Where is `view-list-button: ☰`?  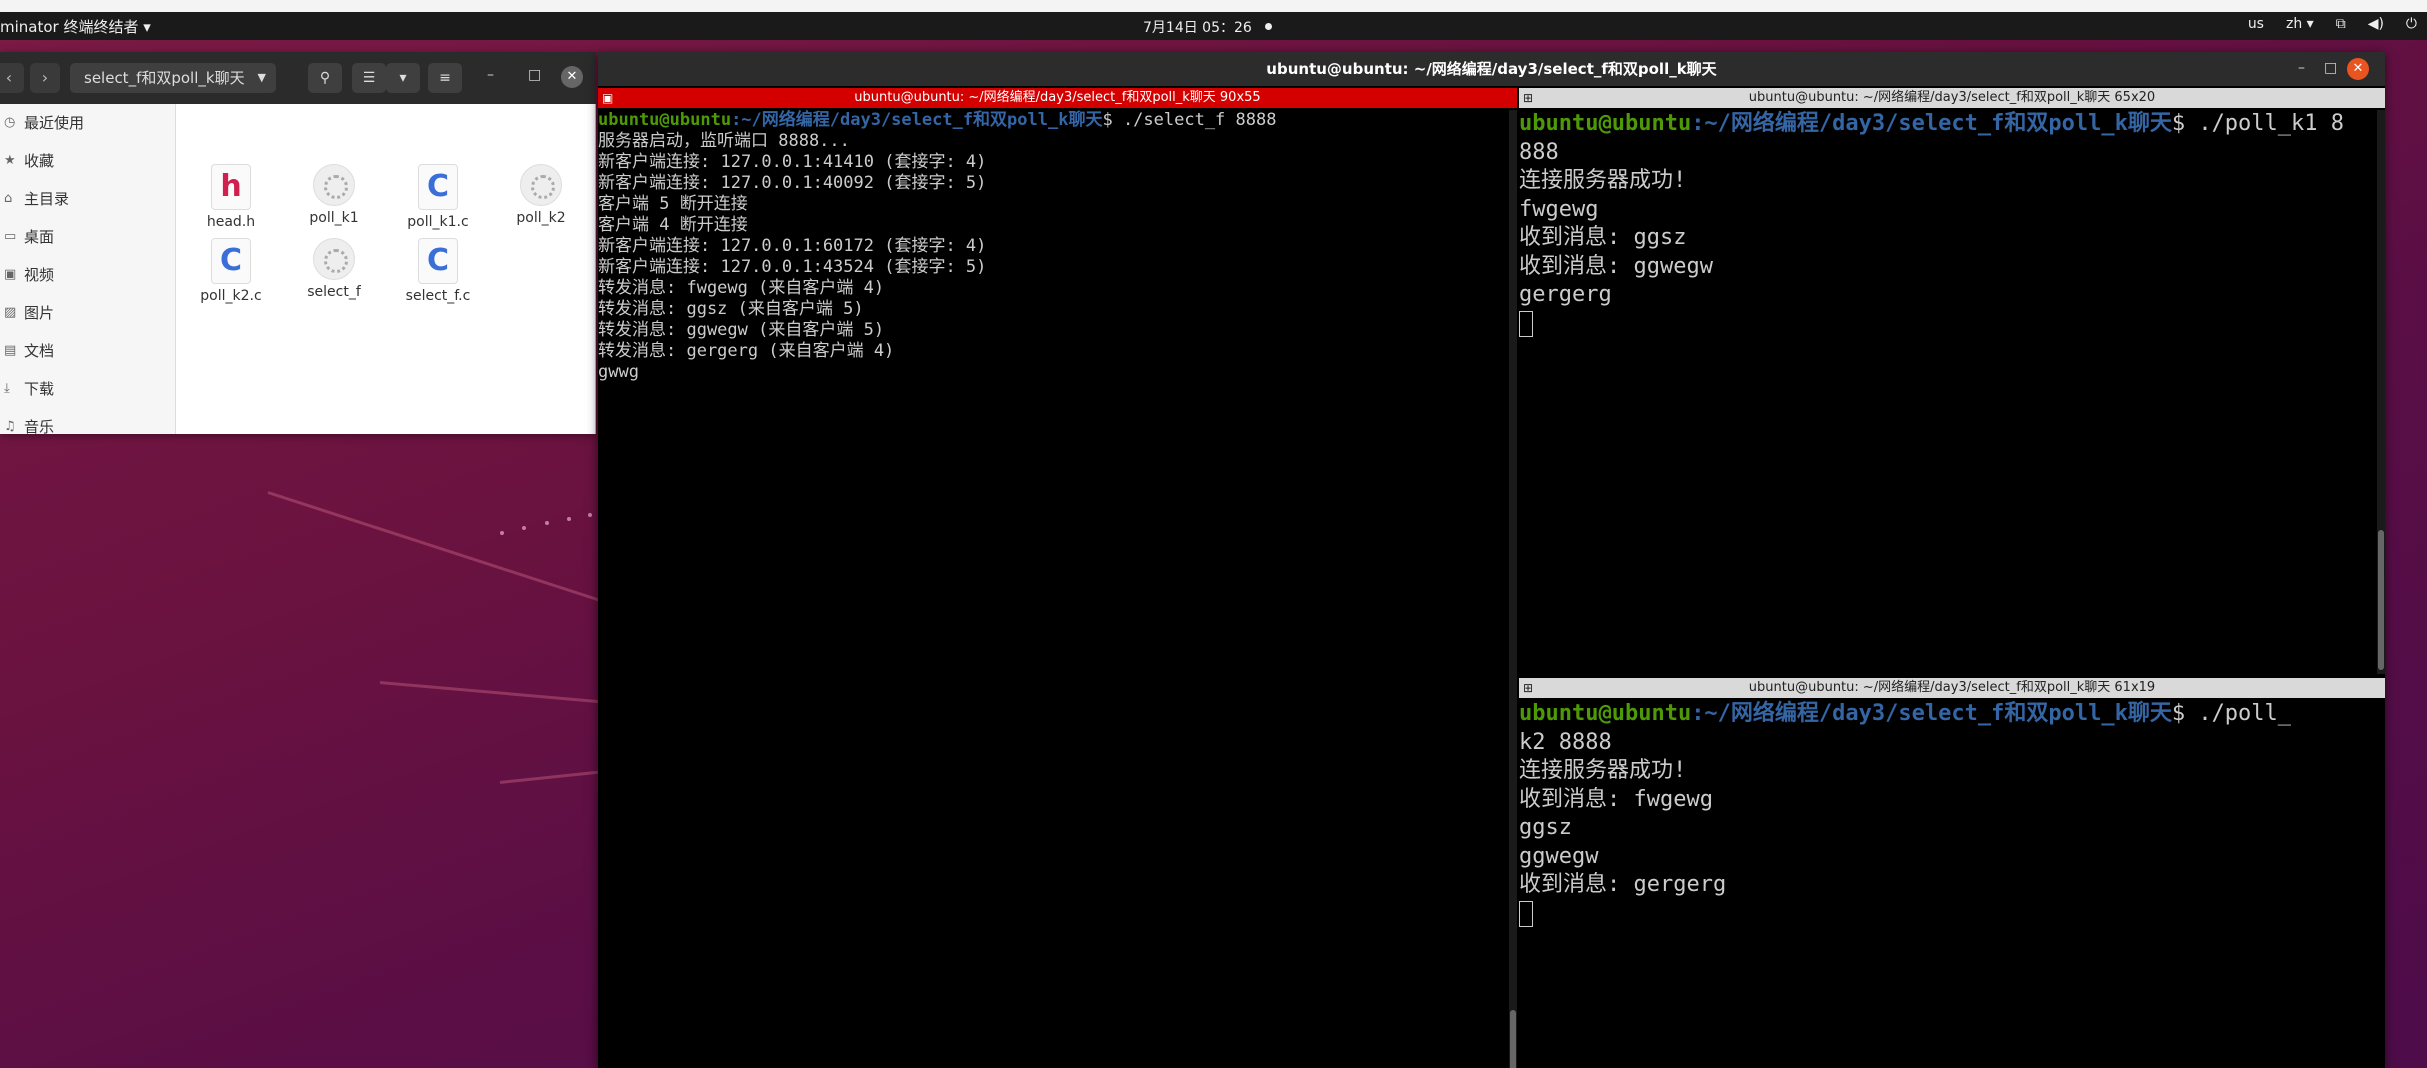 view-list-button: ☰ is located at coordinates (369, 78).